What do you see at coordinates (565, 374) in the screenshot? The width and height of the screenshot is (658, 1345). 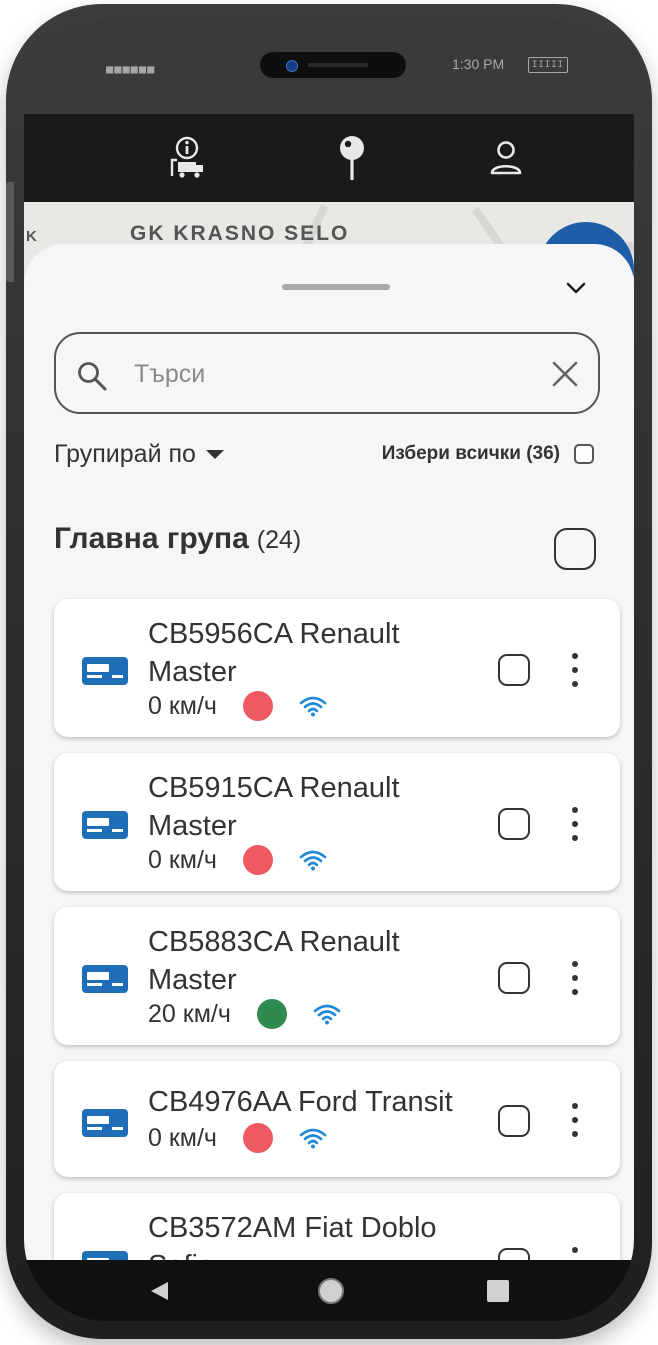 I see `clear-search-icon` at bounding box center [565, 374].